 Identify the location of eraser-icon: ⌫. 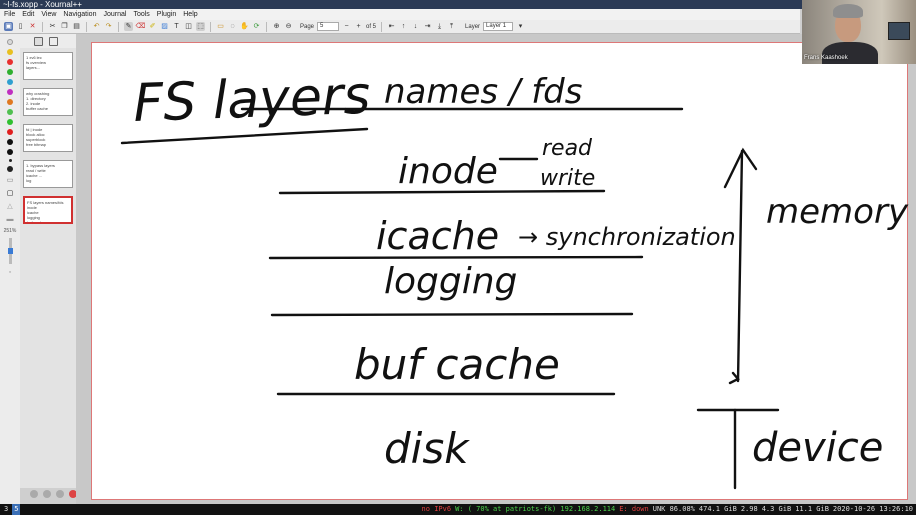
(141, 26).